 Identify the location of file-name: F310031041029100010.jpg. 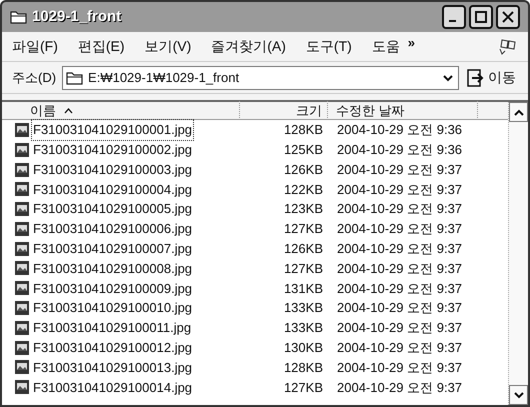
(112, 308).